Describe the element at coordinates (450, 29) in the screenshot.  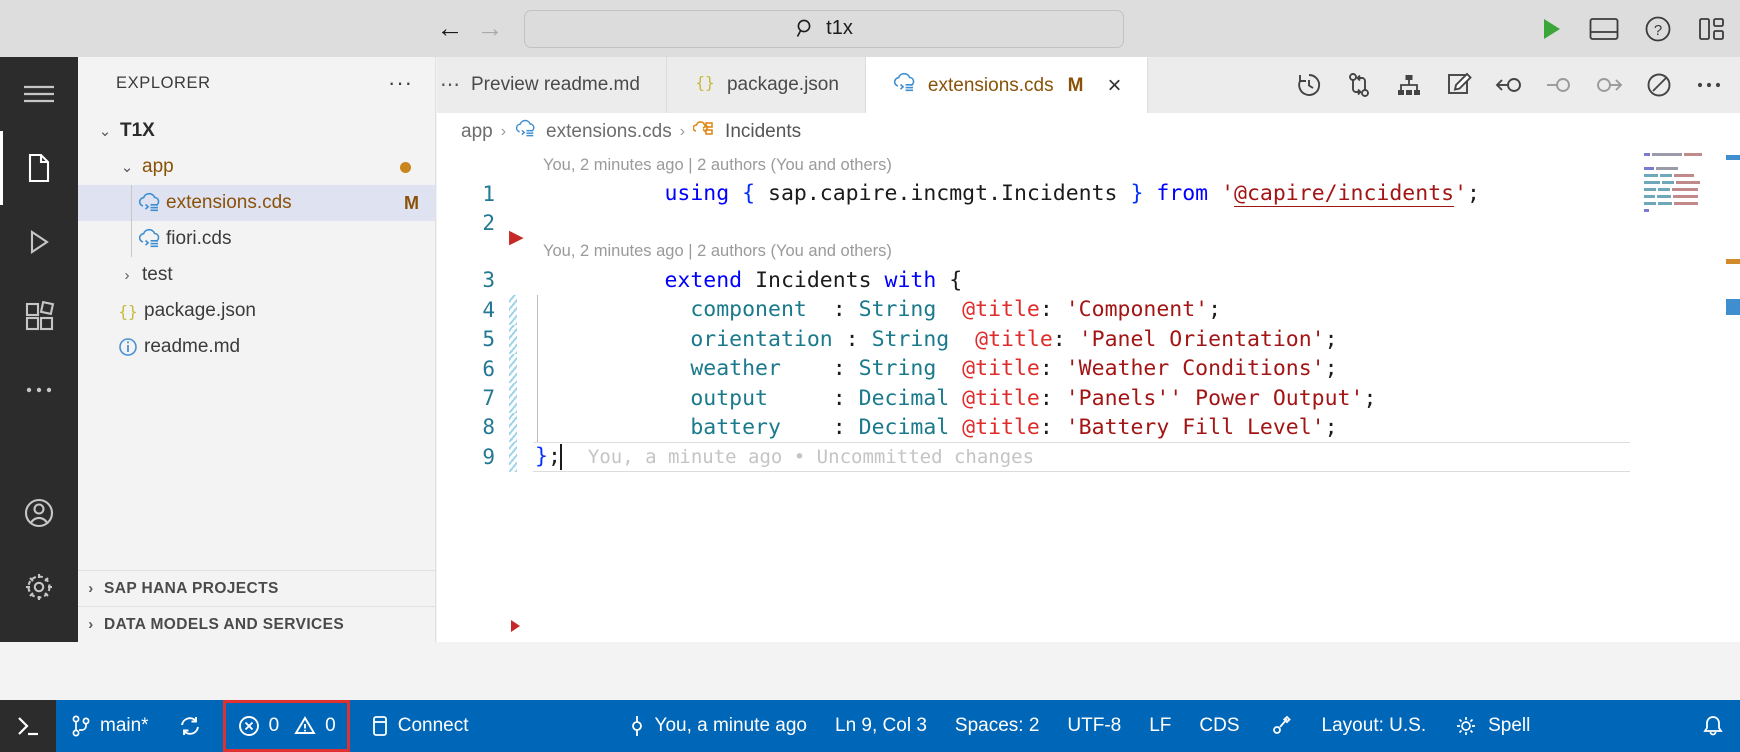
I see `back-button: ←` at that location.